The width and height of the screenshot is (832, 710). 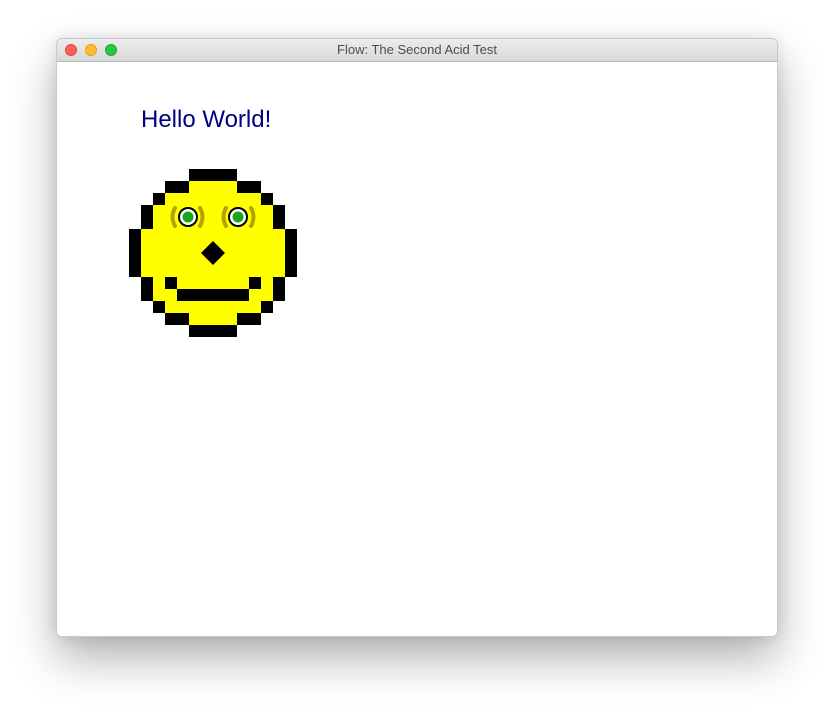 What do you see at coordinates (238, 217) in the screenshot?
I see `right-eye` at bounding box center [238, 217].